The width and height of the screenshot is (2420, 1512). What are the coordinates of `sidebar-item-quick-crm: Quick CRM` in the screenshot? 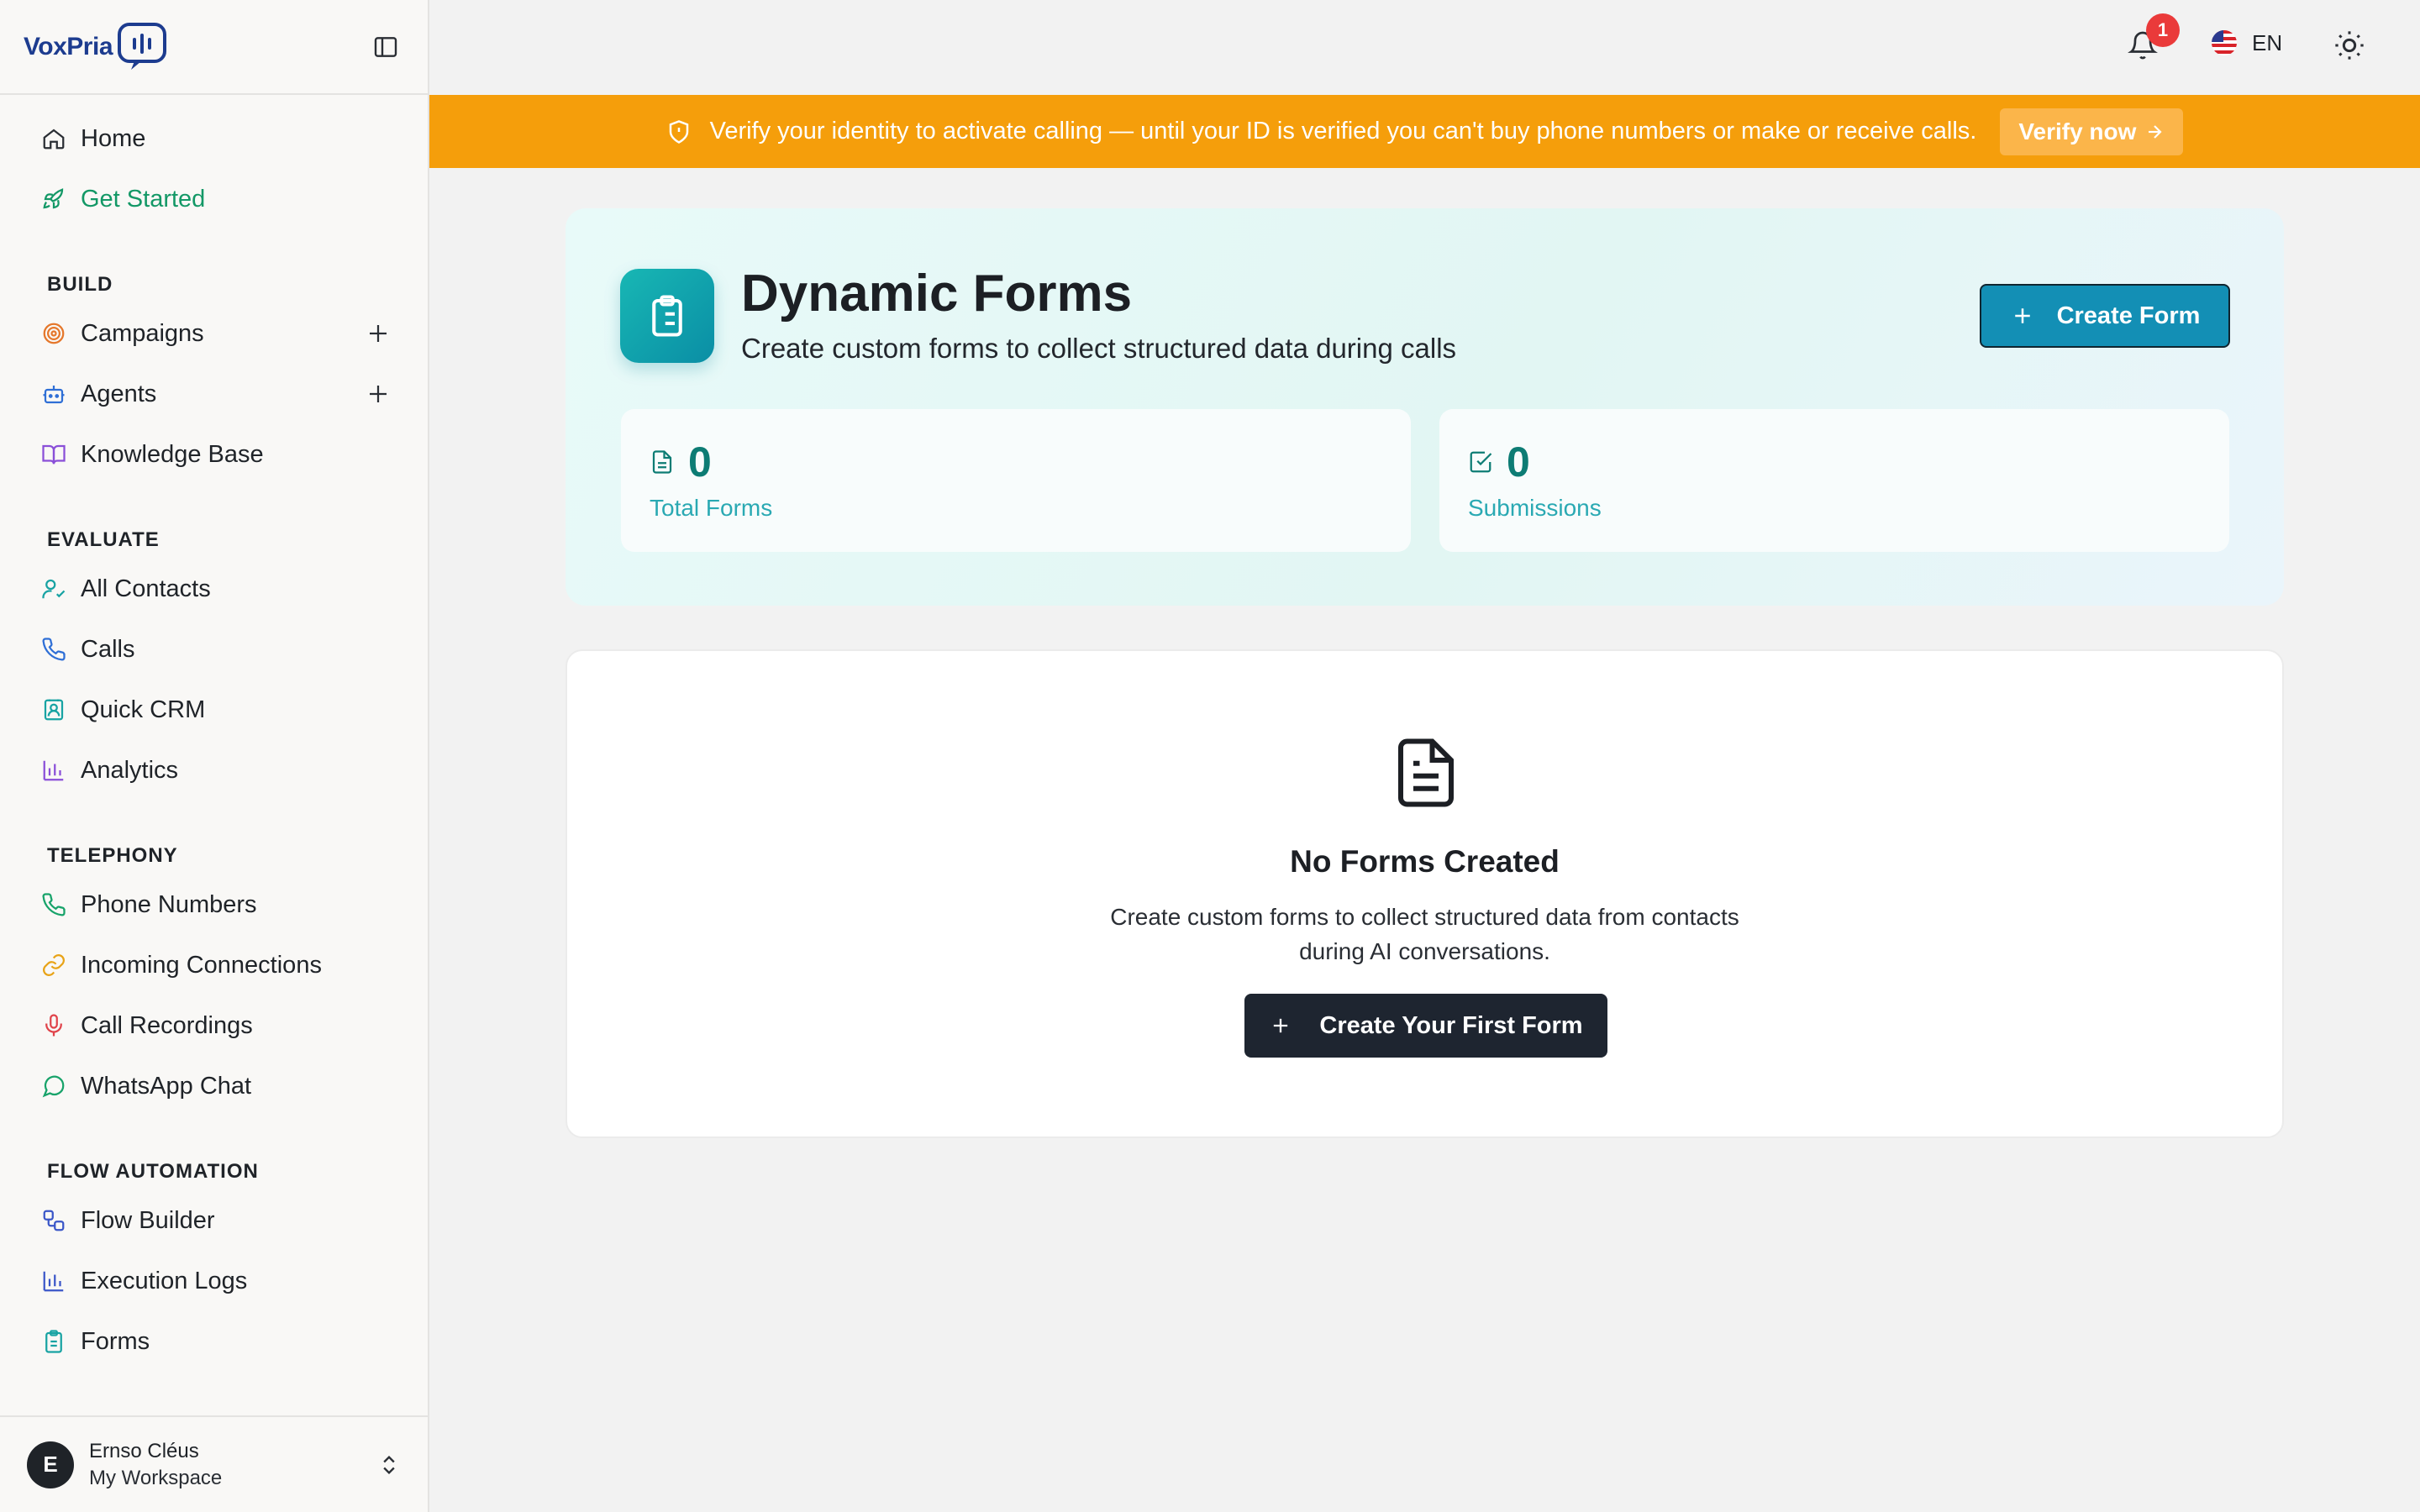 It's located at (214, 710).